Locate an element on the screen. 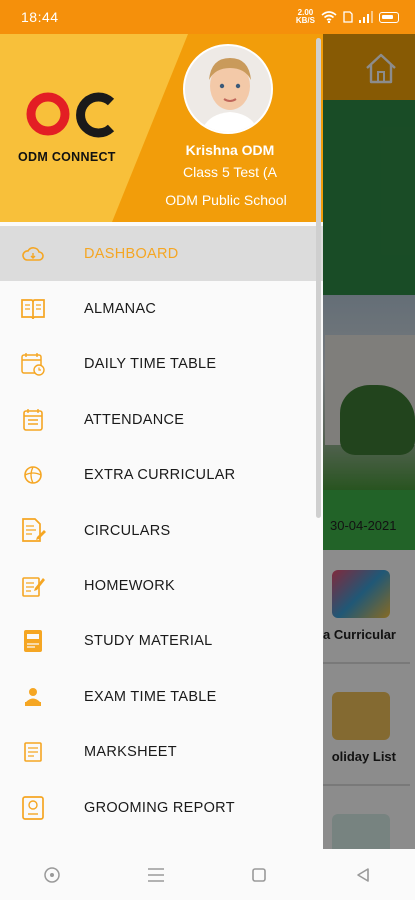 This screenshot has width=415, height=900. menu-item-daily-time-table: DAILY TIME TABLE is located at coordinates (161, 364).